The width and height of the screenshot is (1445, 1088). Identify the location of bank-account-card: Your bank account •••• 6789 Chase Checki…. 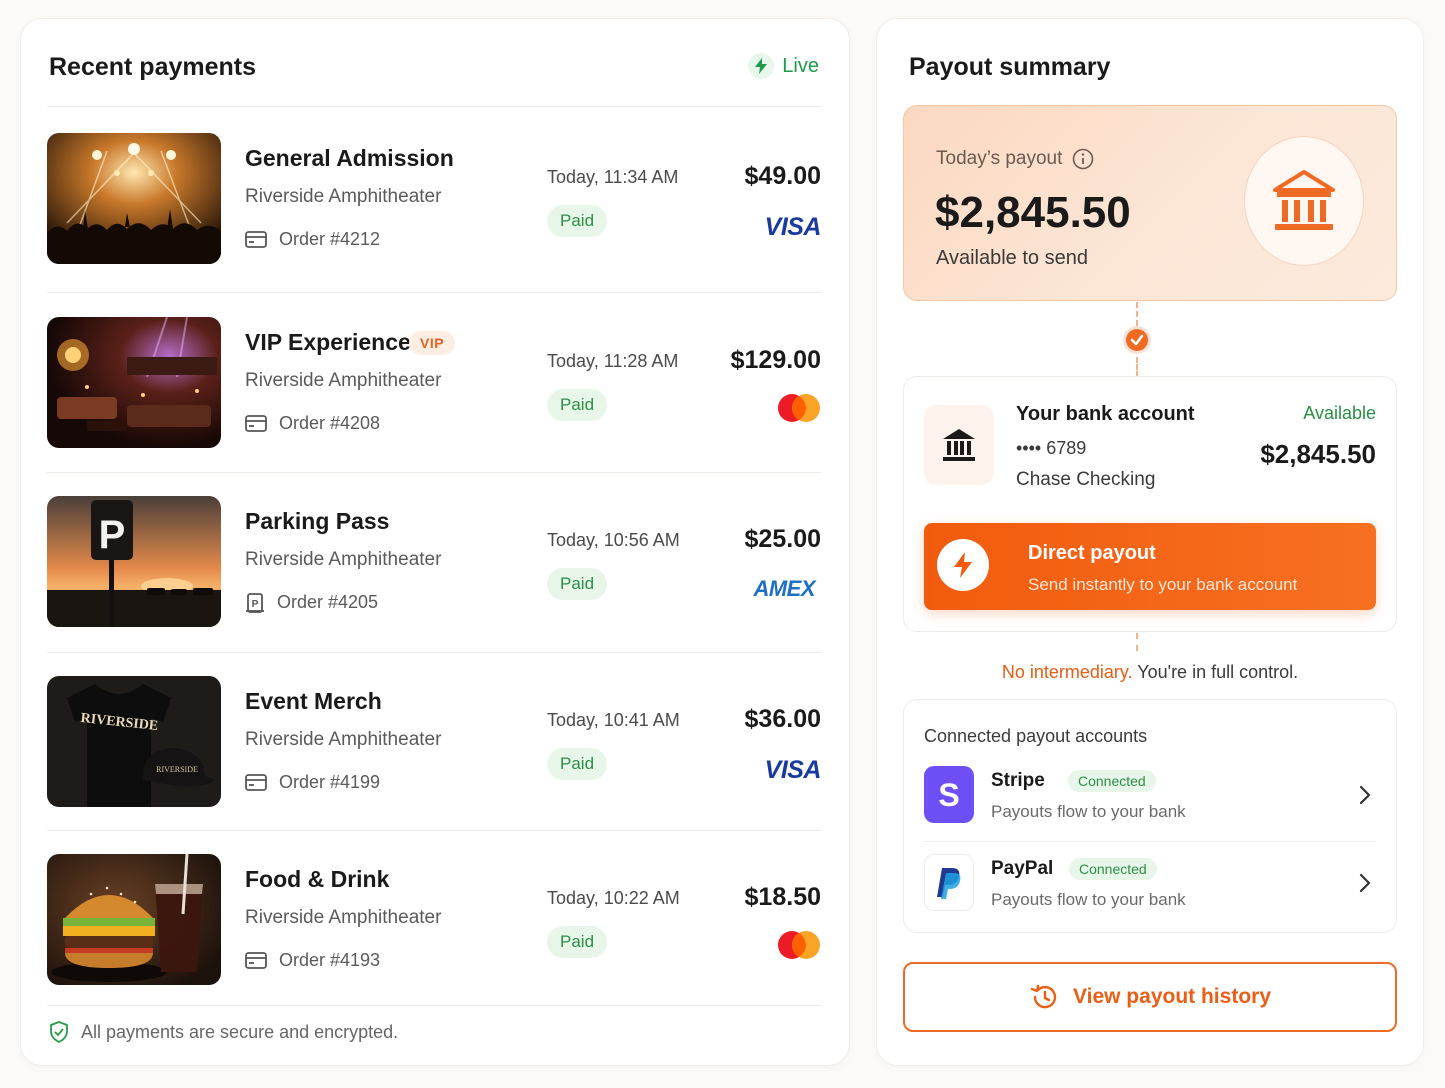
(1150, 504).